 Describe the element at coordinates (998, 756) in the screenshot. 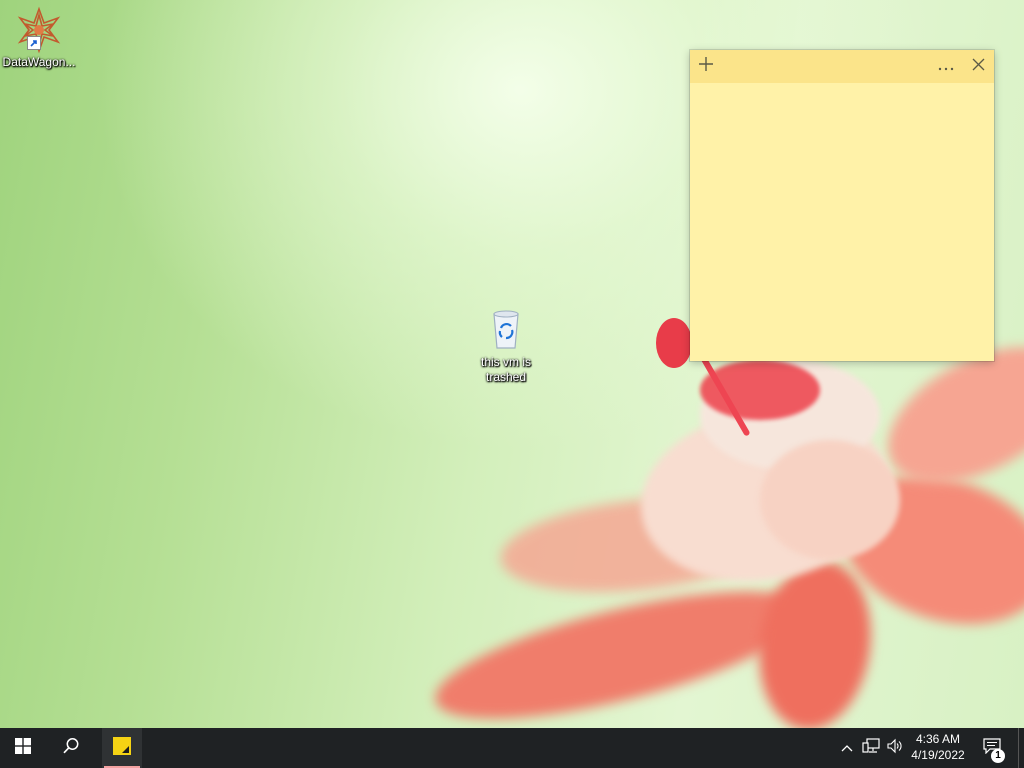

I see `notification-count-badge: 1` at that location.